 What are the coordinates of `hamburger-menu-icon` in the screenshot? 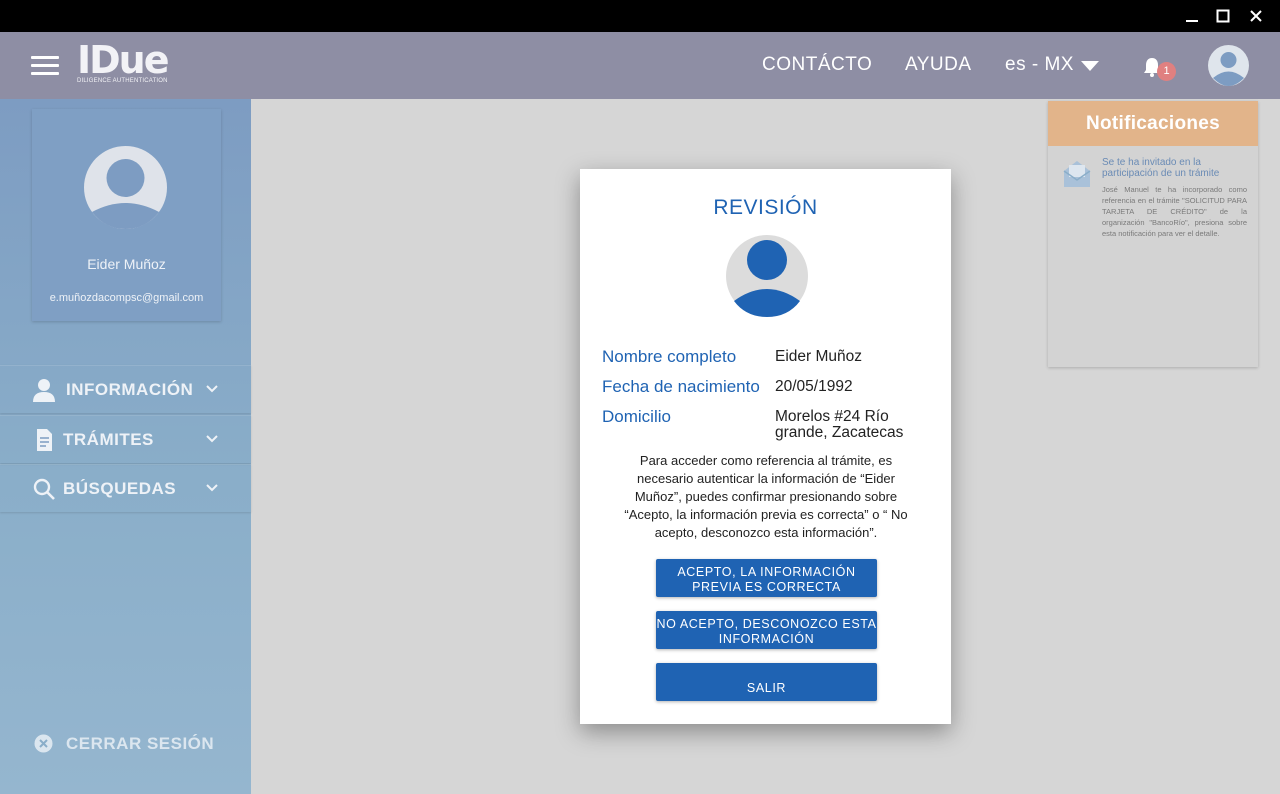 It's located at (45, 66).